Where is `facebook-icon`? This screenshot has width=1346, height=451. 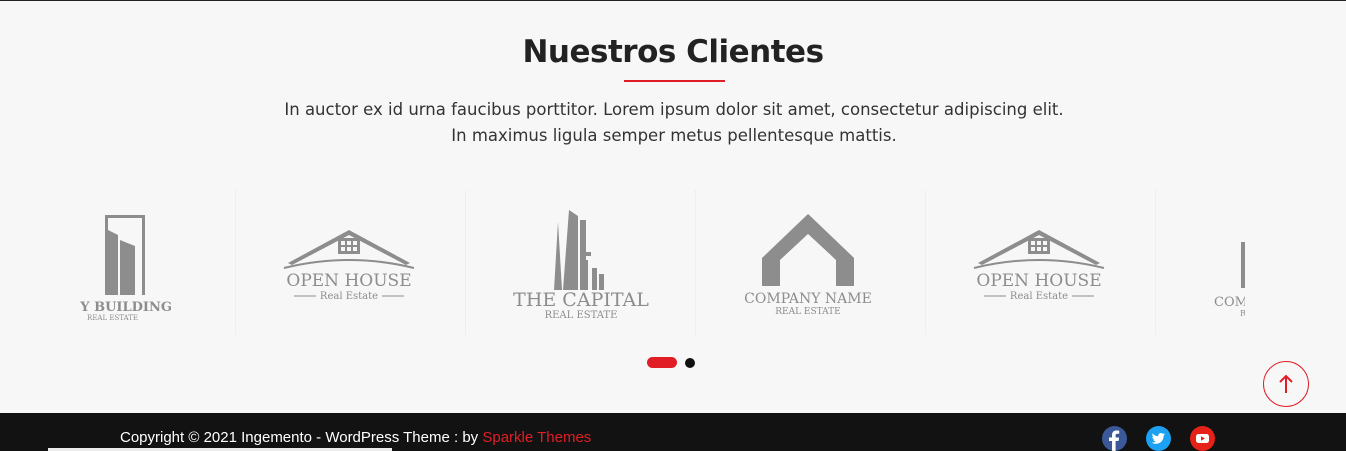 facebook-icon is located at coordinates (1114, 440).